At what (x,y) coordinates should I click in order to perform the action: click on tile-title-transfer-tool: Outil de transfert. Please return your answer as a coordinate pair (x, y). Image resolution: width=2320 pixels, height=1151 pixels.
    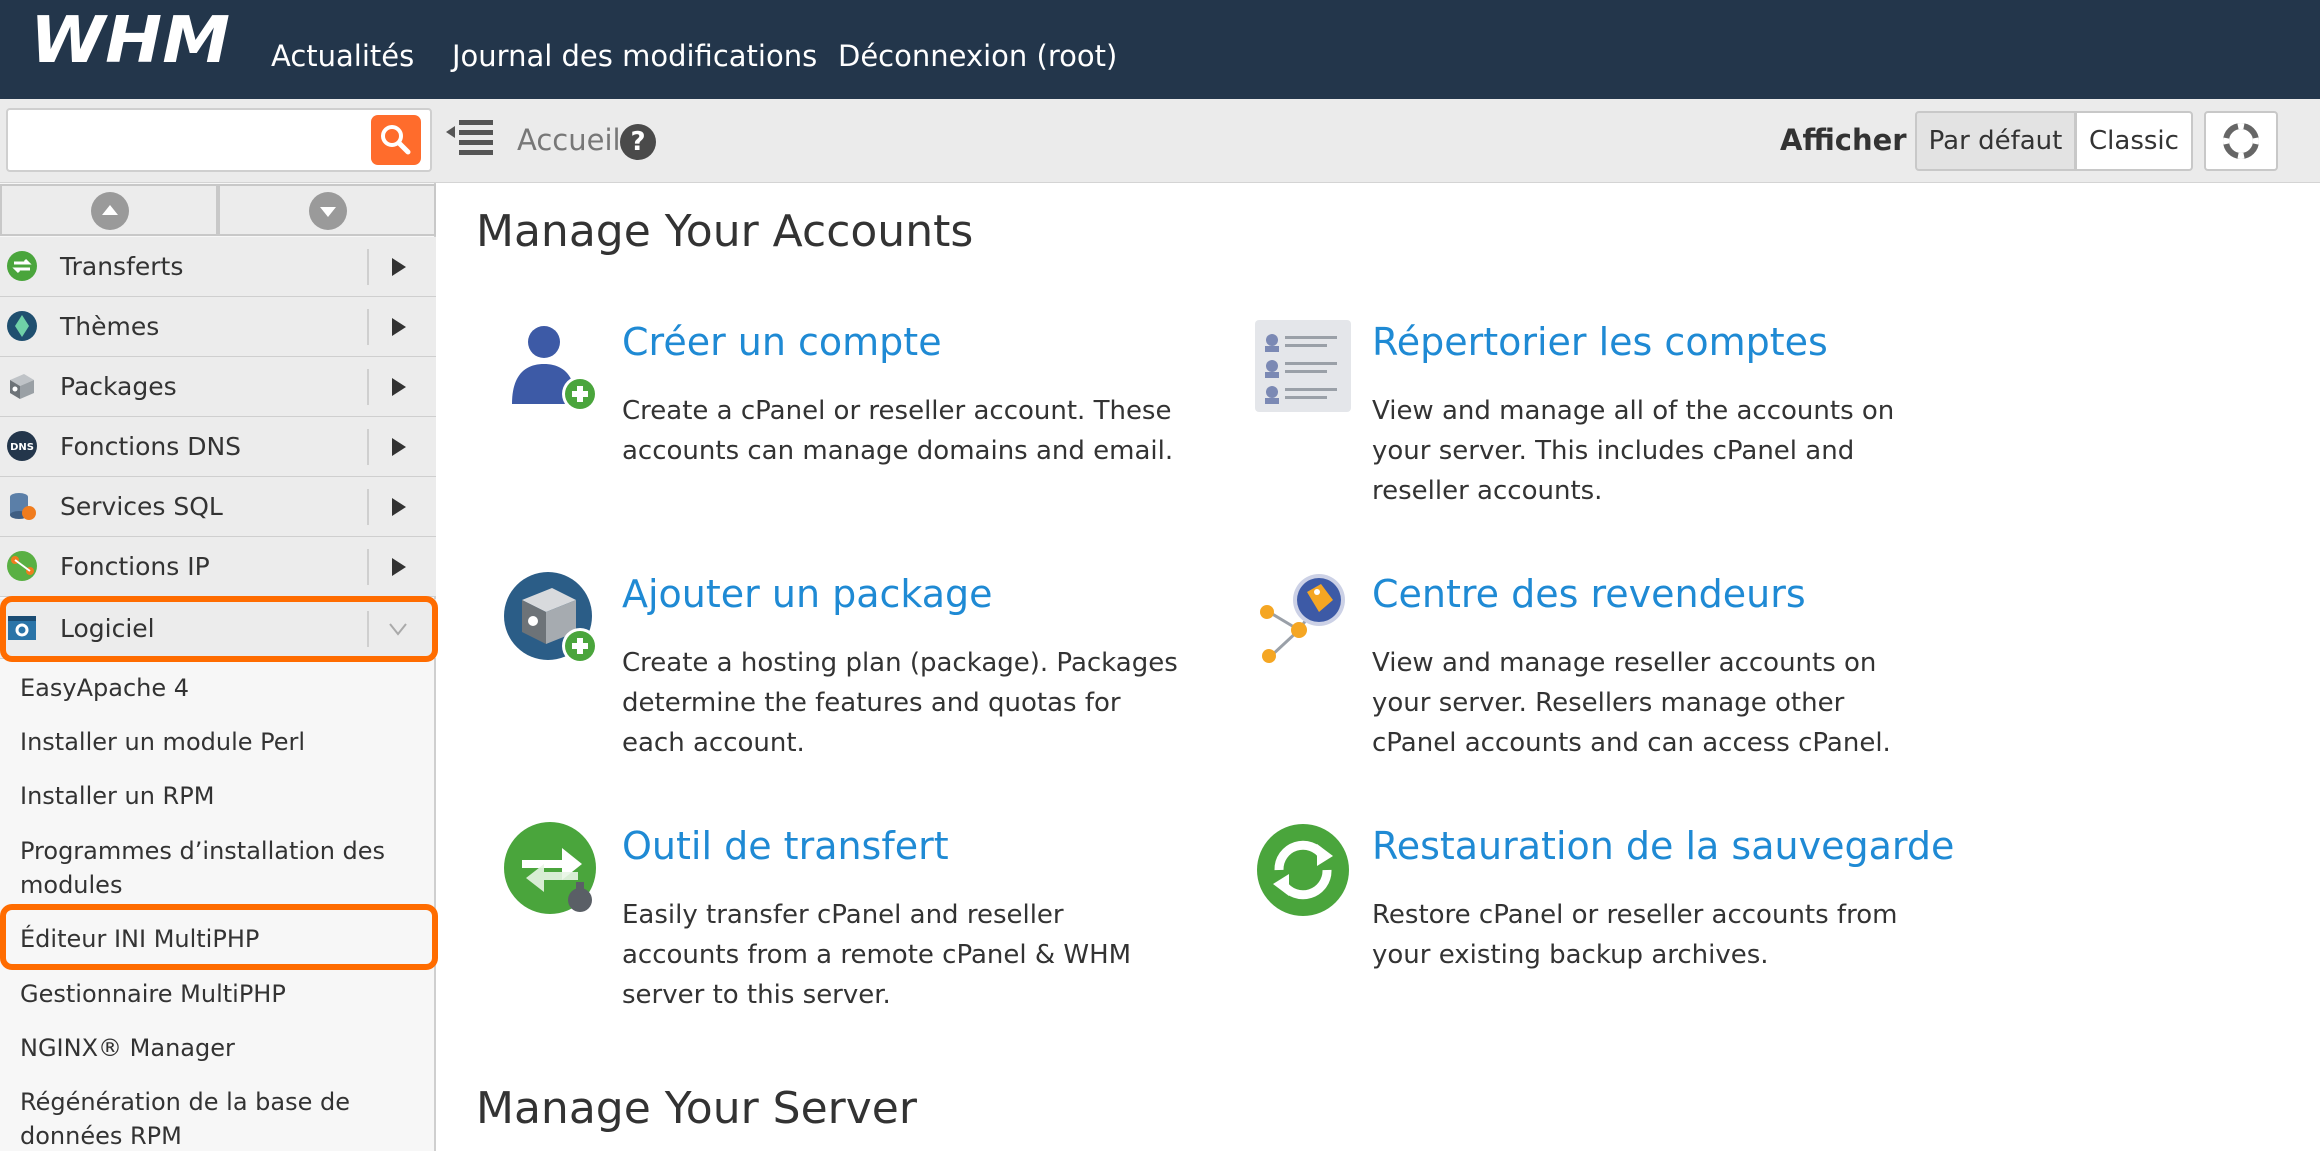
    Looking at the image, I should click on (785, 846).